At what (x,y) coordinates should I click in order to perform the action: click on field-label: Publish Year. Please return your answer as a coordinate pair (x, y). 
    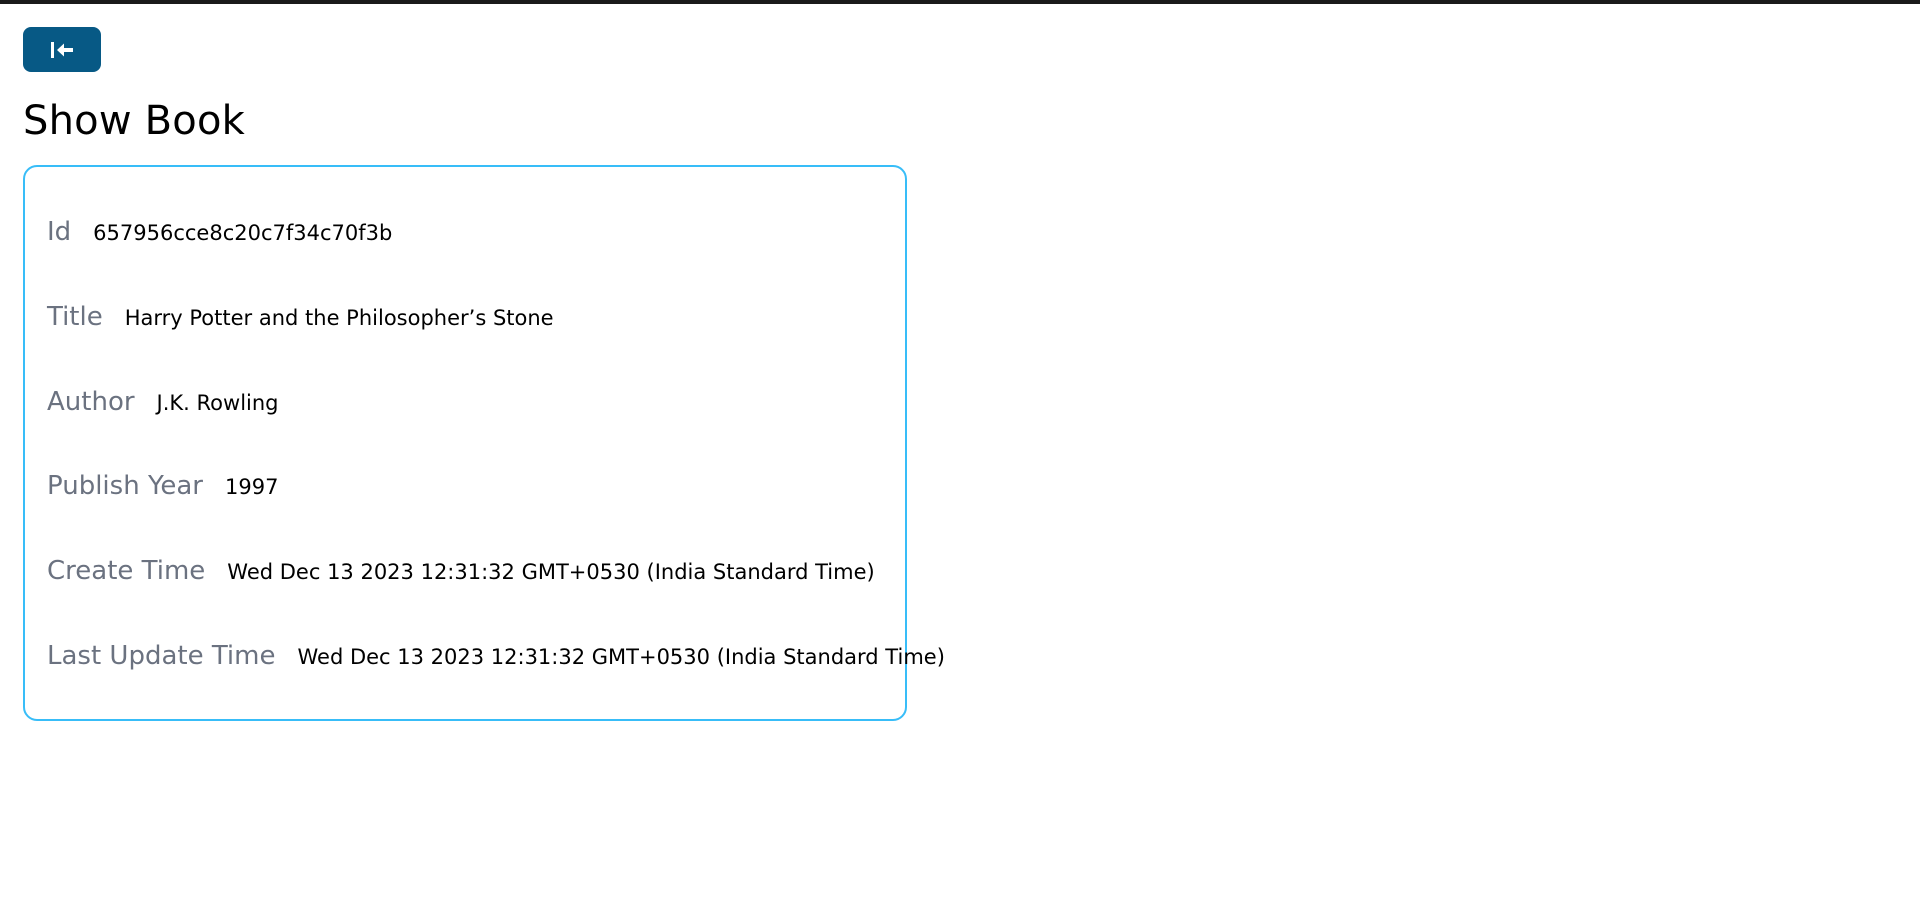
    Looking at the image, I should click on (125, 486).